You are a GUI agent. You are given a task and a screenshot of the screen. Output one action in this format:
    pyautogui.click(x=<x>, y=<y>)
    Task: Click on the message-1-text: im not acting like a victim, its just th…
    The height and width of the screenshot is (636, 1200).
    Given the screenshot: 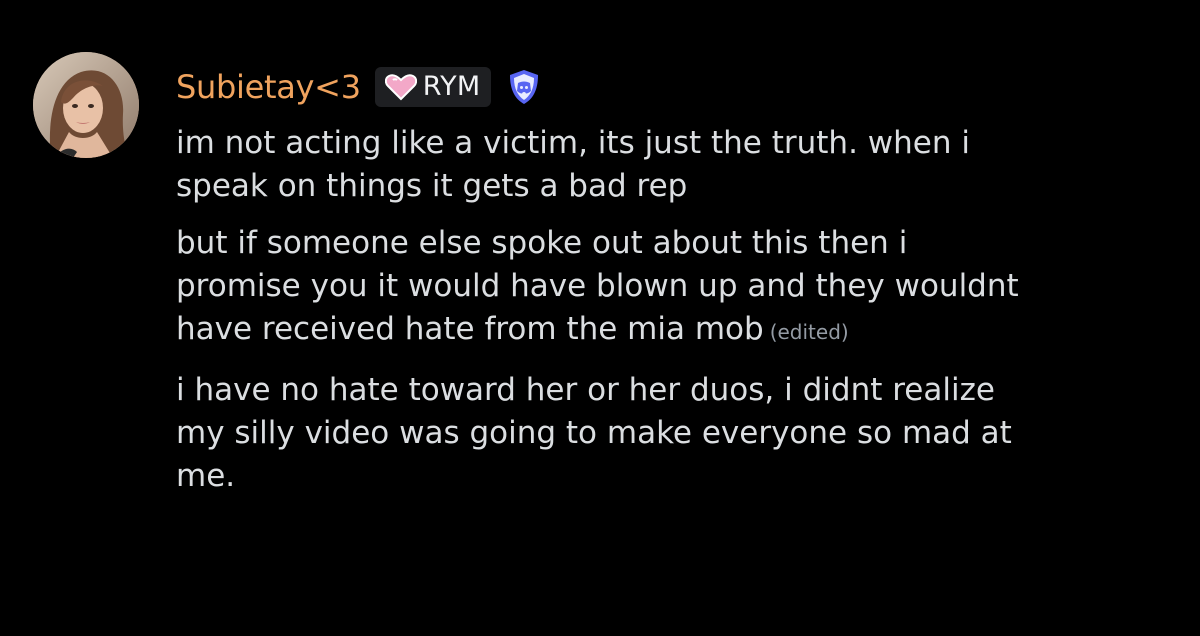 What is the action you would take?
    pyautogui.click(x=573, y=164)
    